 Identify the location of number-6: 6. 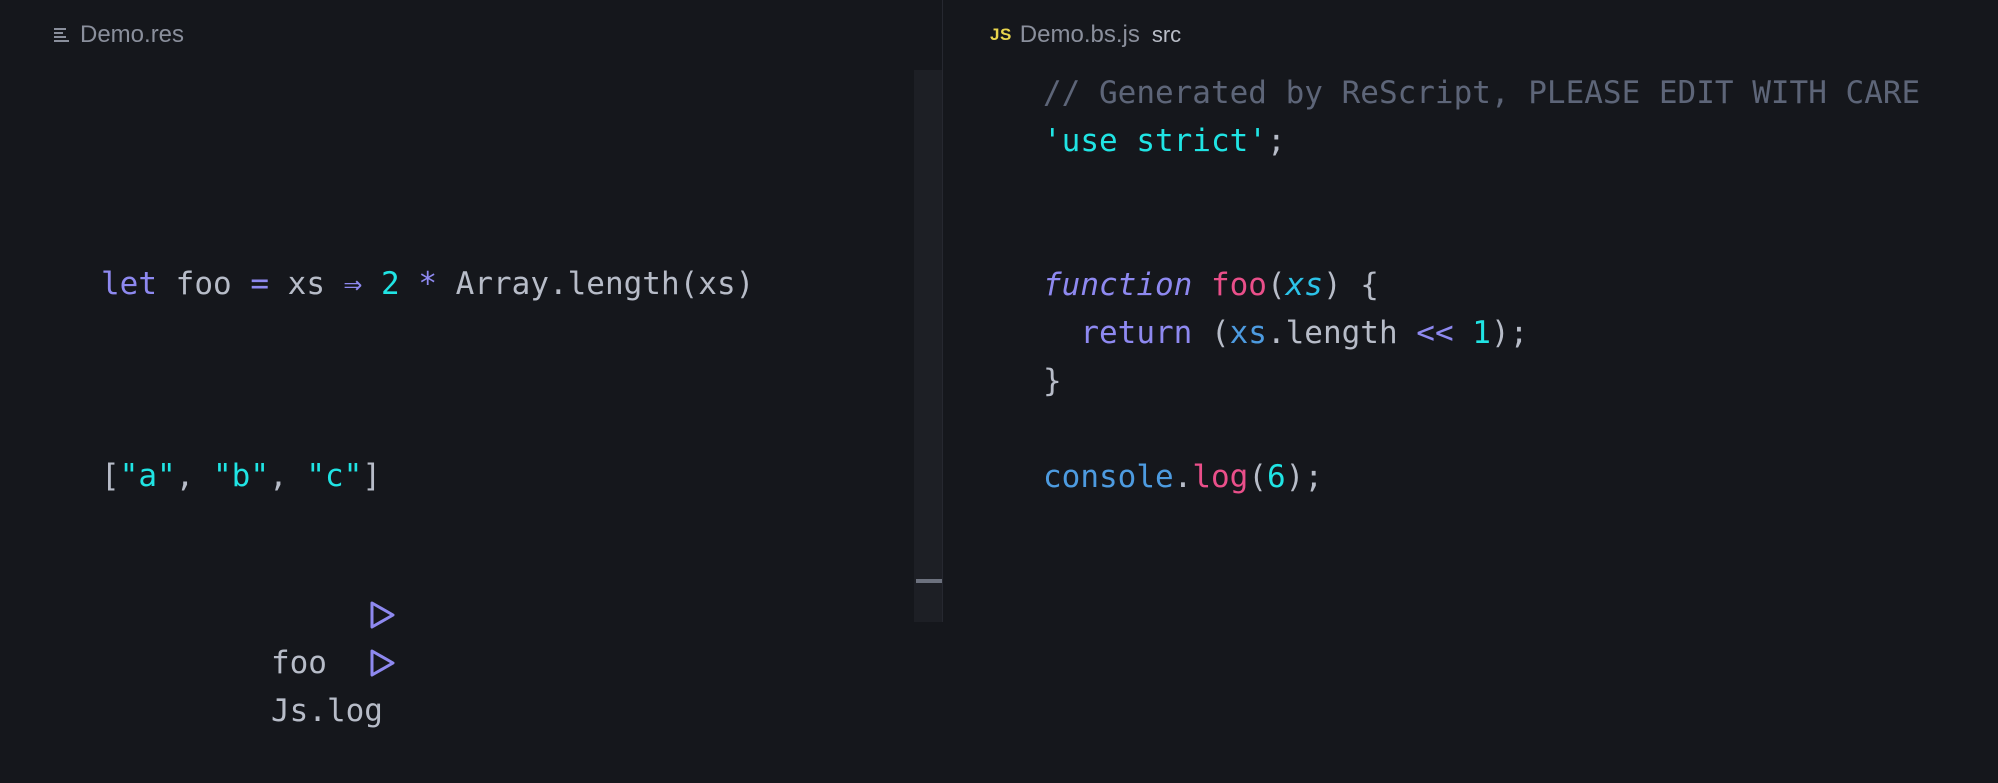
(1276, 477).